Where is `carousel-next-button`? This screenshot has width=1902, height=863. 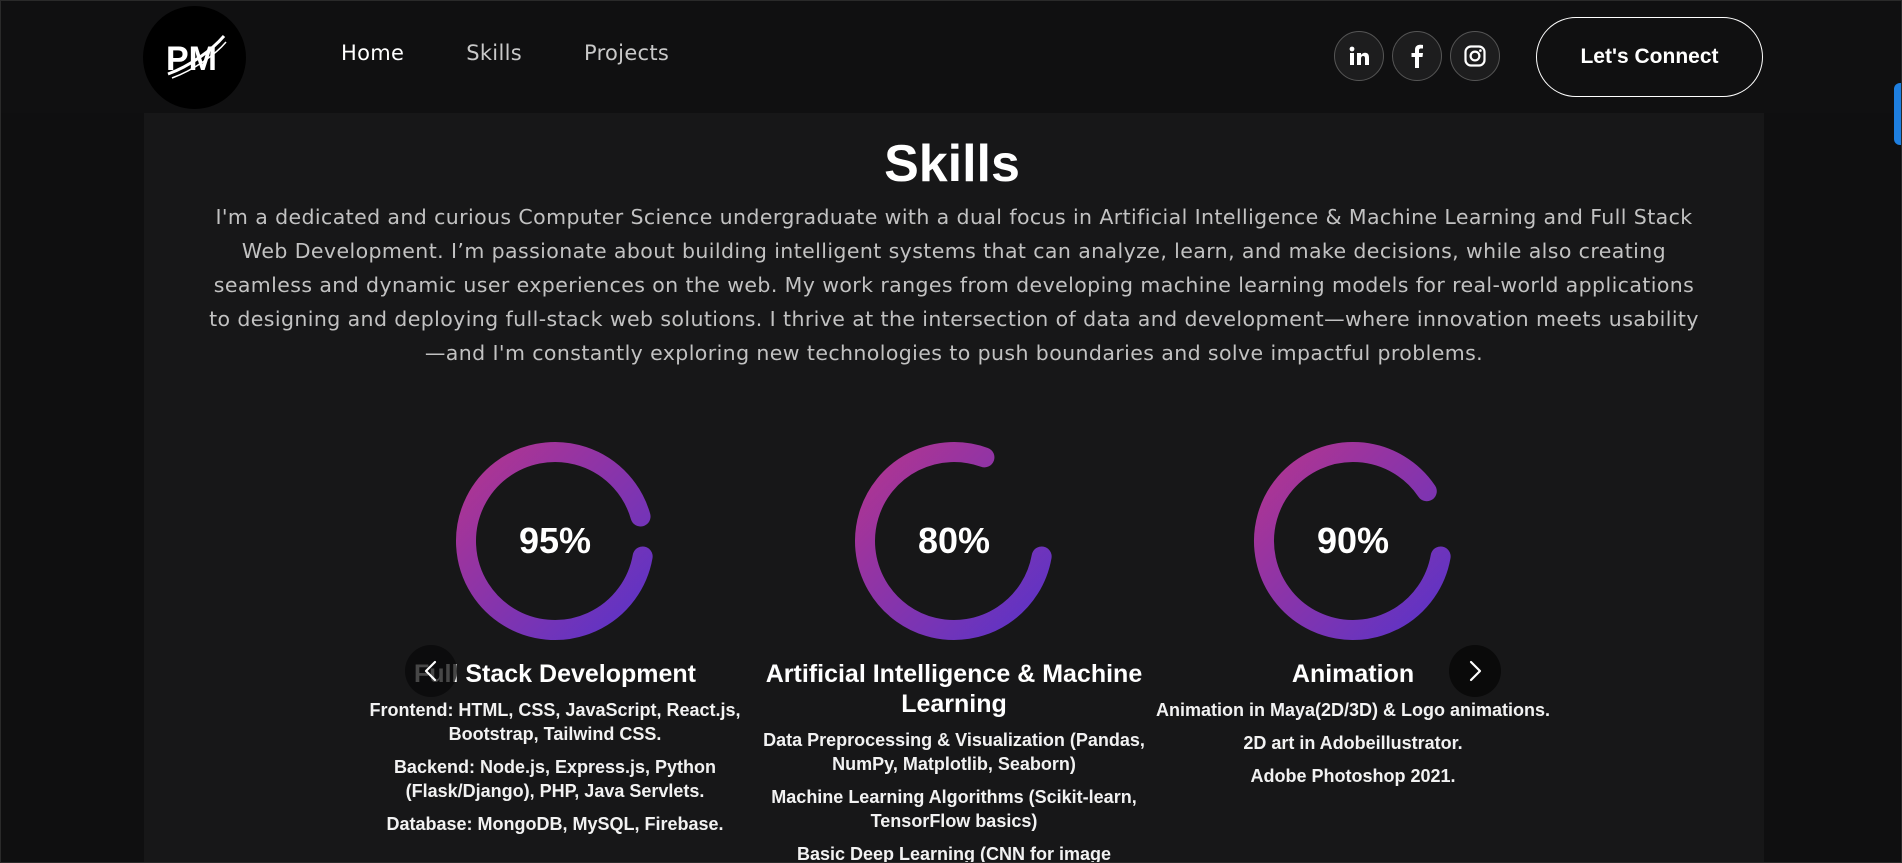 carousel-next-button is located at coordinates (1475, 671).